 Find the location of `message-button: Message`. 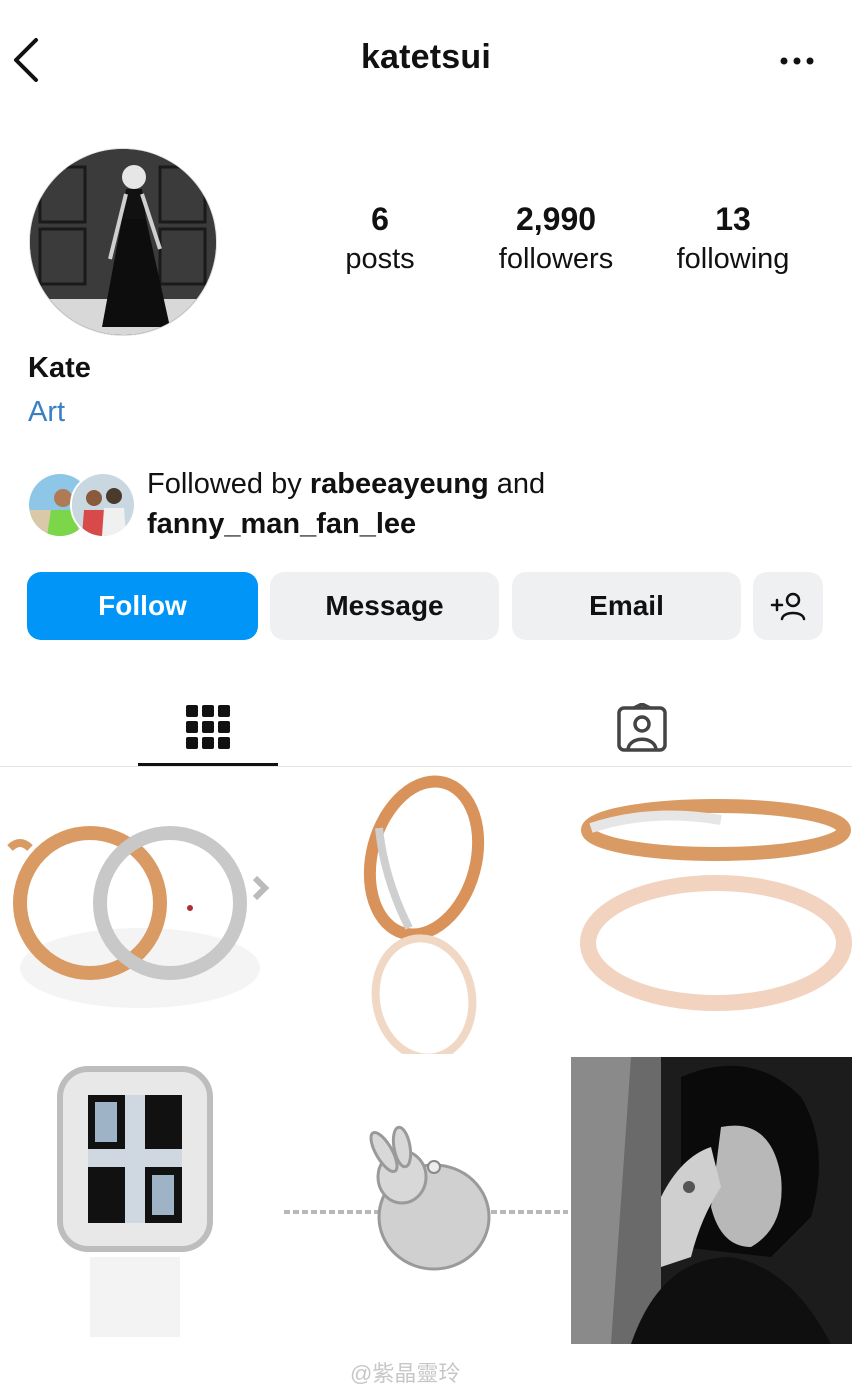

message-button: Message is located at coordinates (384, 606).